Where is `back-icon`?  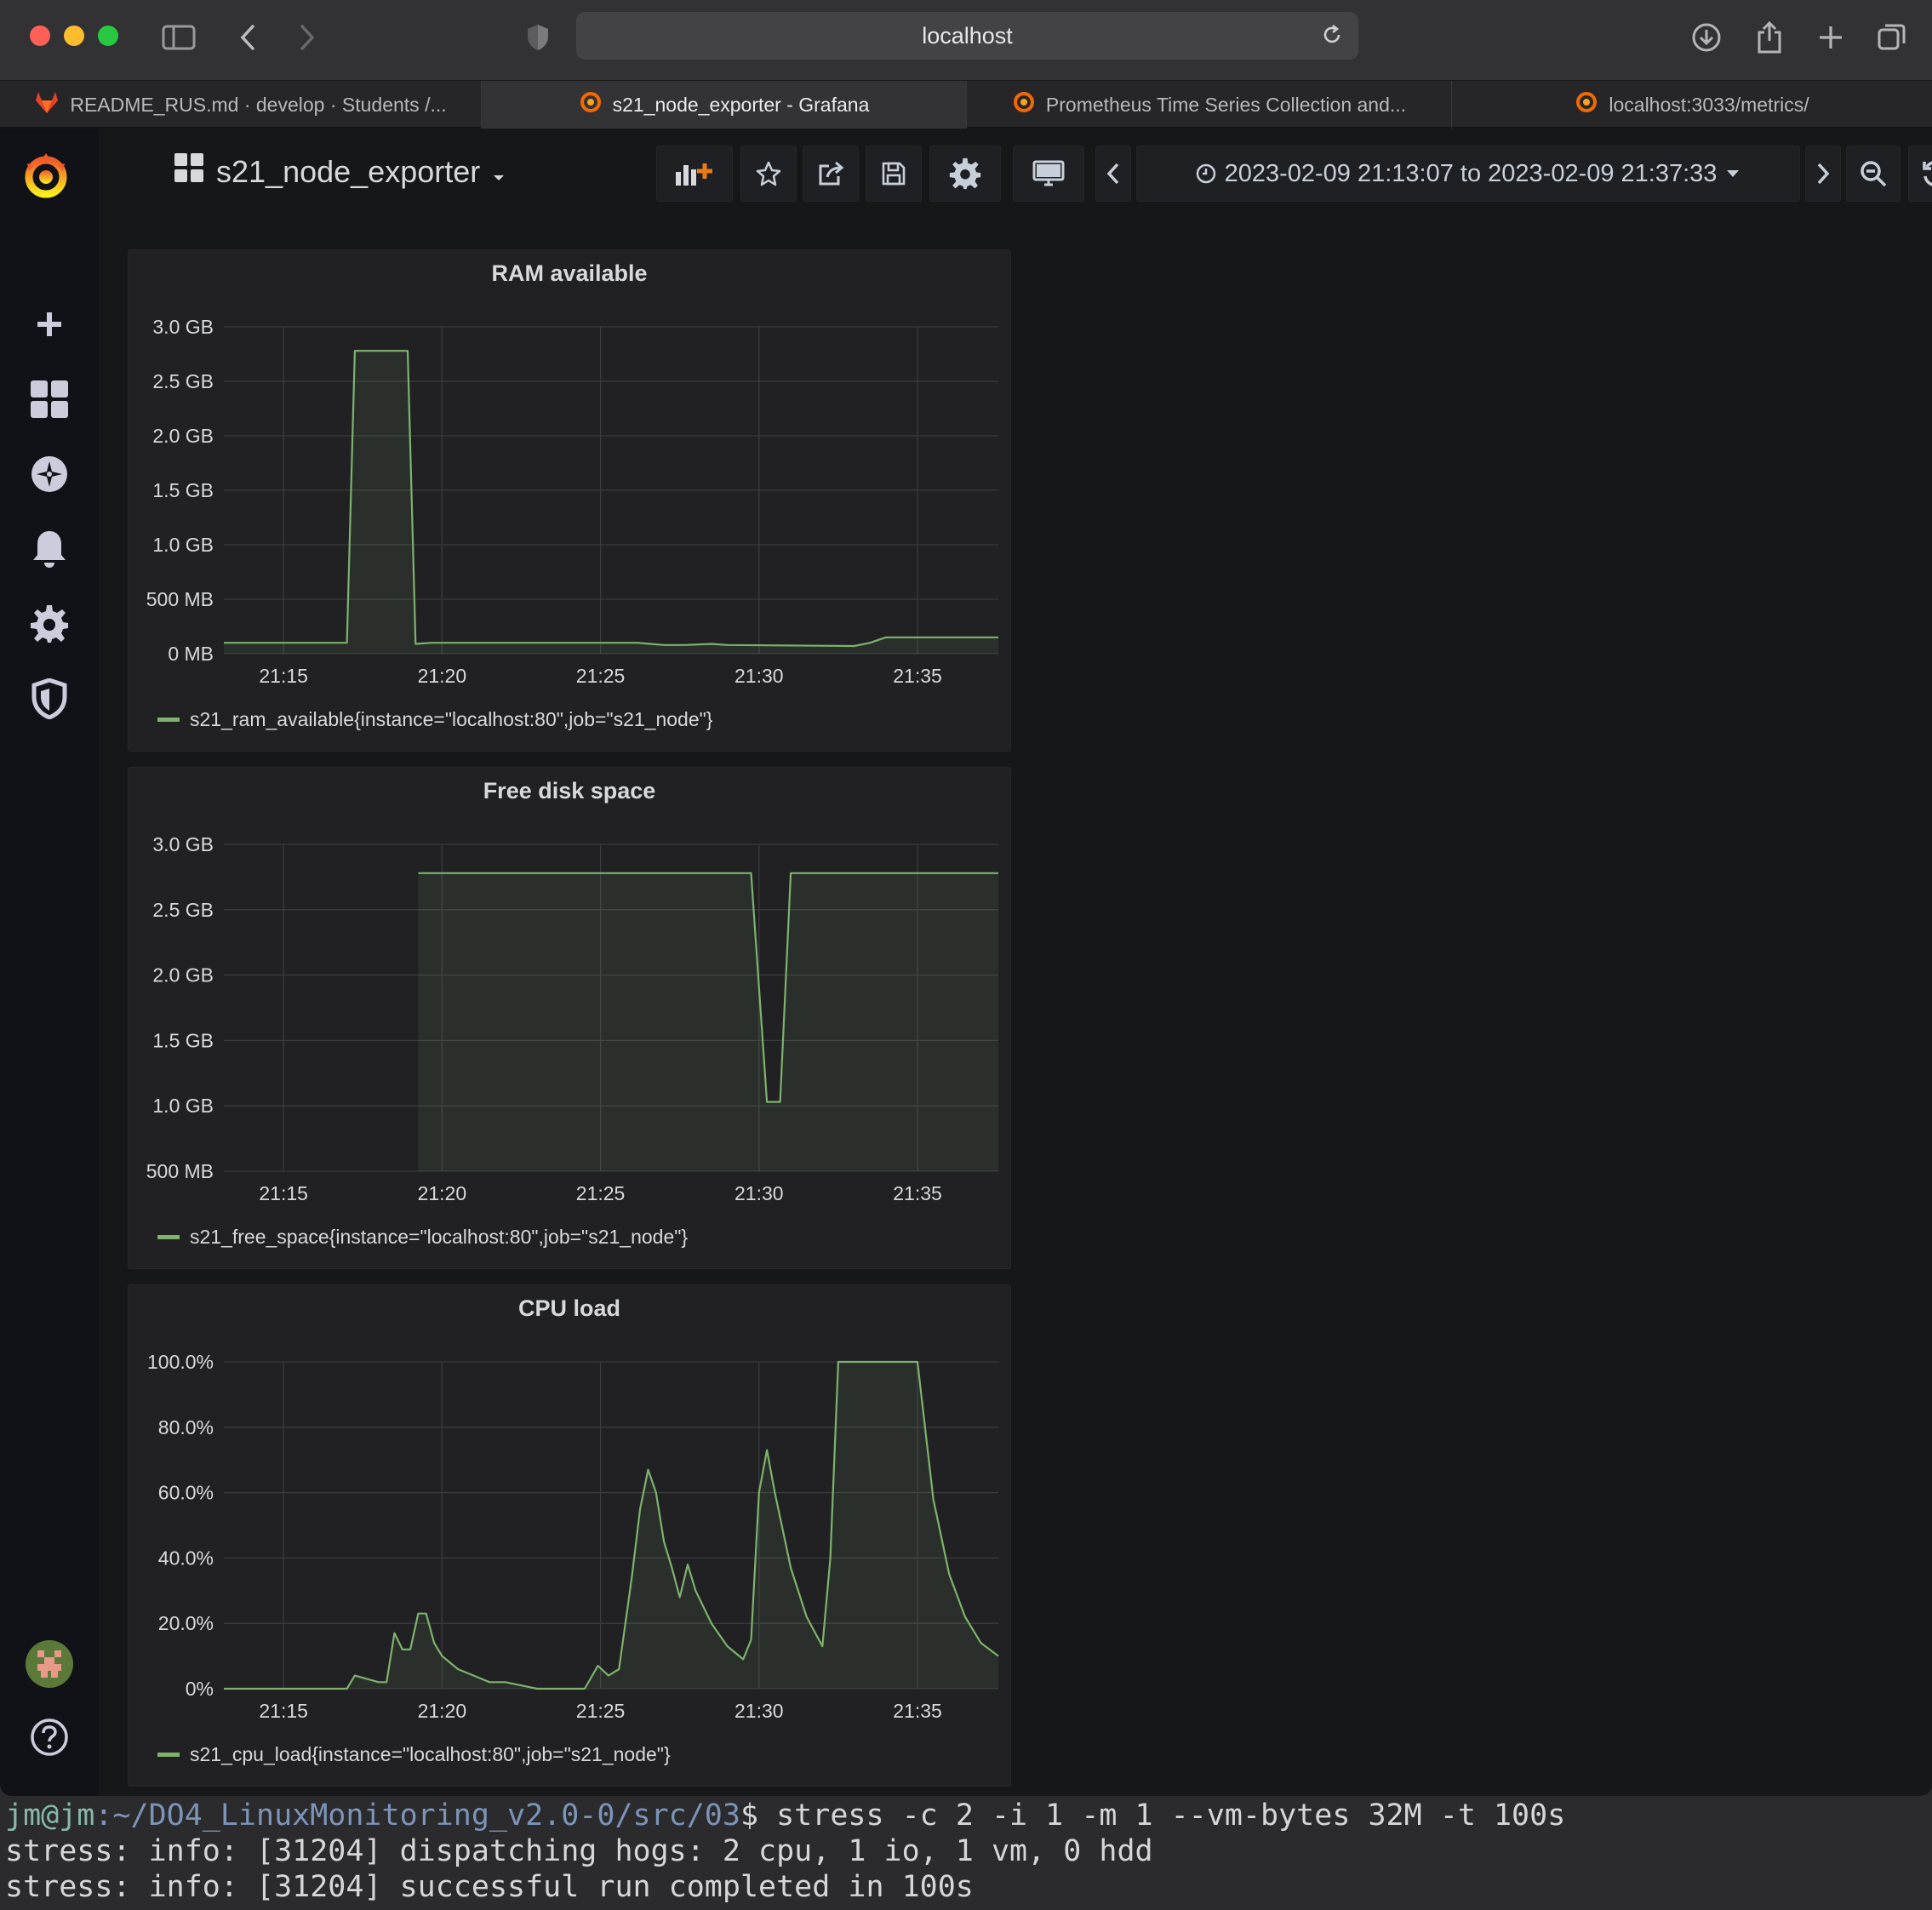
back-icon is located at coordinates (248, 37).